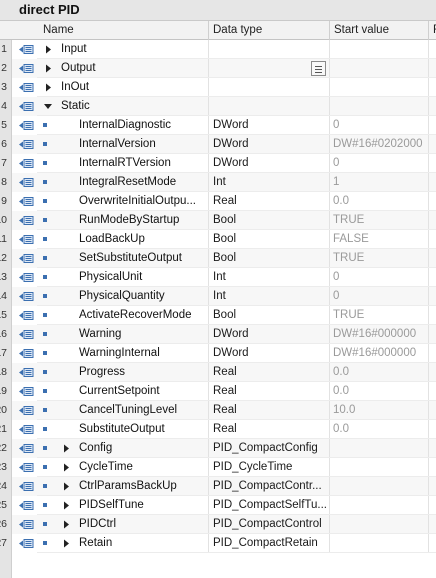 This screenshot has height=578, width=436. What do you see at coordinates (117, 144) in the screenshot?
I see `param-name: InternalVersion` at bounding box center [117, 144].